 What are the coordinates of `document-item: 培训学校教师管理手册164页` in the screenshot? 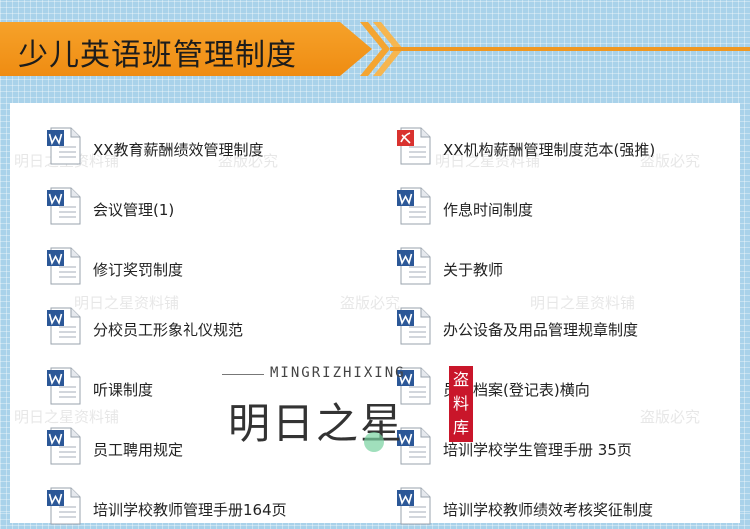 It's located at (207, 506).